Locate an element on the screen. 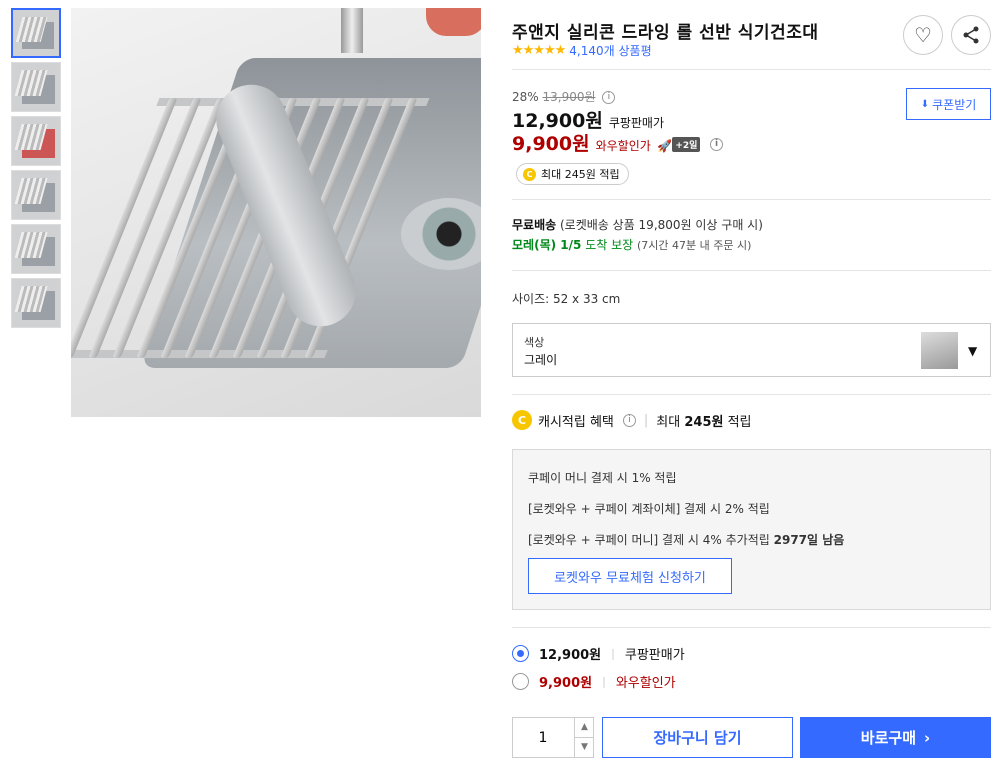  wishlist-button: ♡ is located at coordinates (923, 35).